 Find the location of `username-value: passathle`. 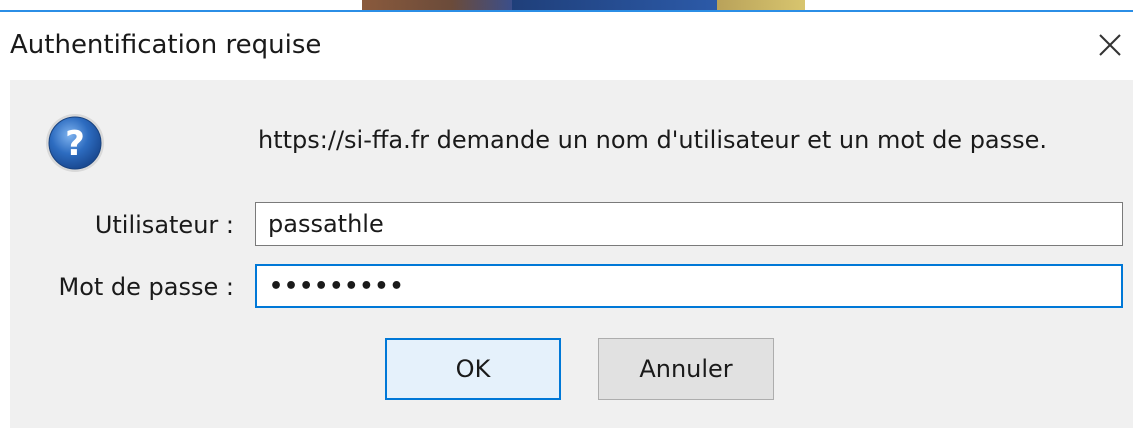

username-value: passathle is located at coordinates (326, 224).